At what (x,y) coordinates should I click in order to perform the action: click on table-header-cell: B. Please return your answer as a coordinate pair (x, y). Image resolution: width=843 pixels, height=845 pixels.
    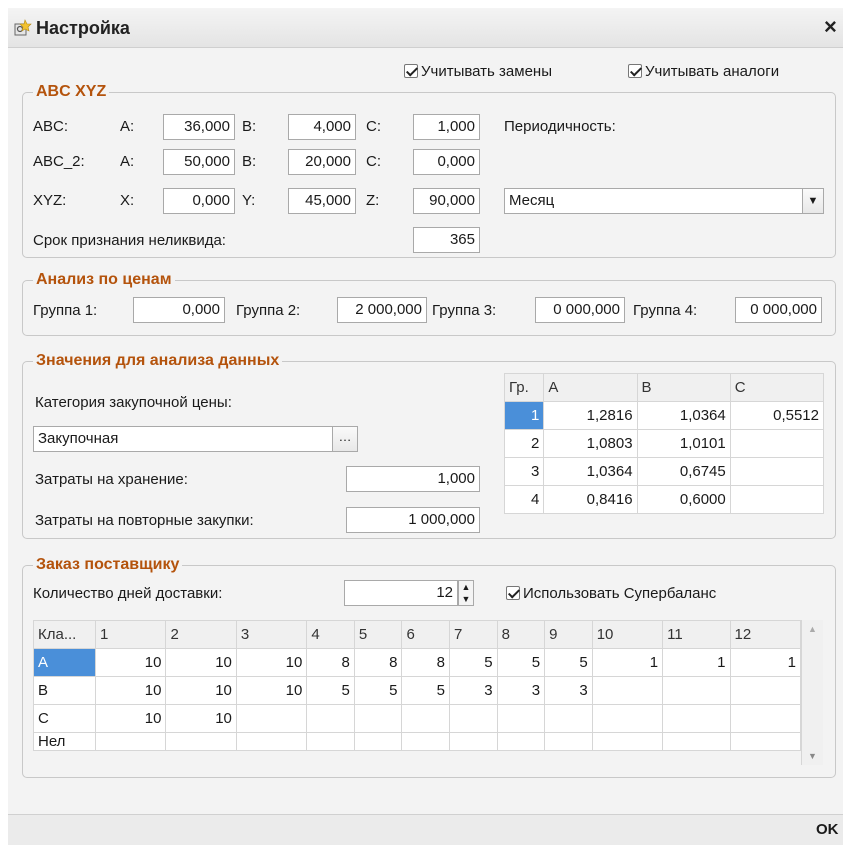
    Looking at the image, I should click on (683, 387).